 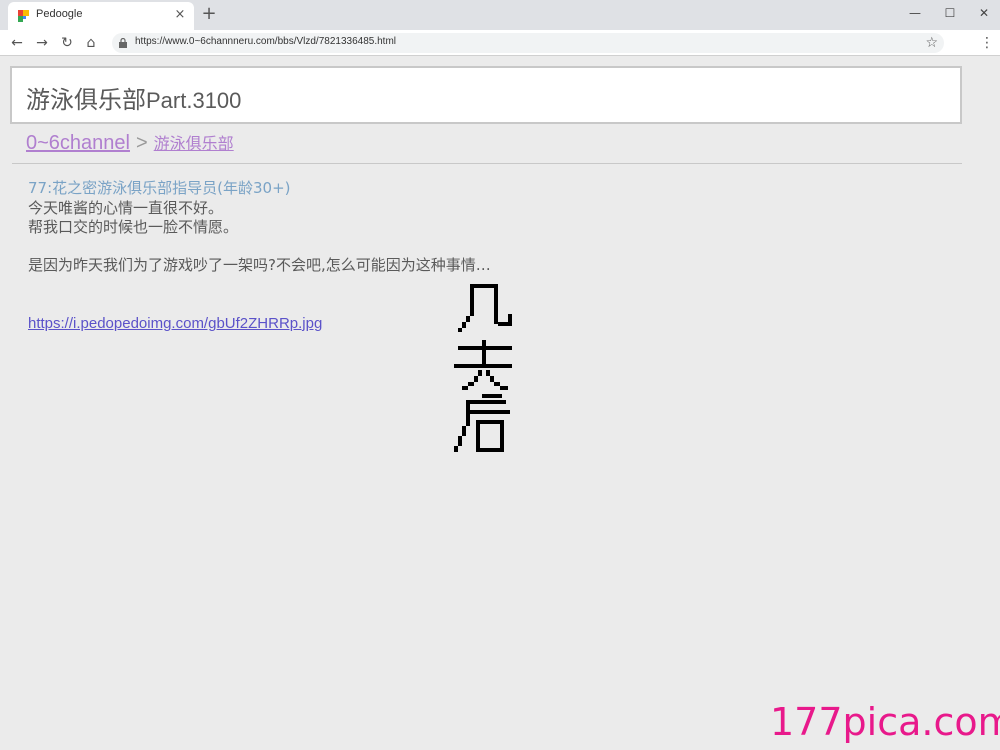 I want to click on minimize-icon: —, so click(x=915, y=14).